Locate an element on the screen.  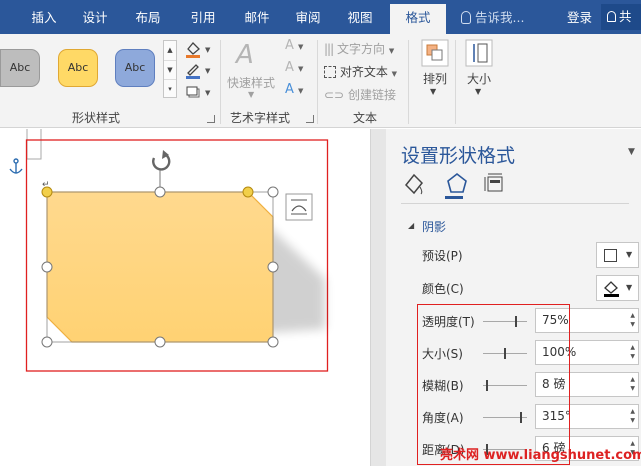
create-link-button: ⊂⊃ 创建链接 is located at coordinates (360, 94).